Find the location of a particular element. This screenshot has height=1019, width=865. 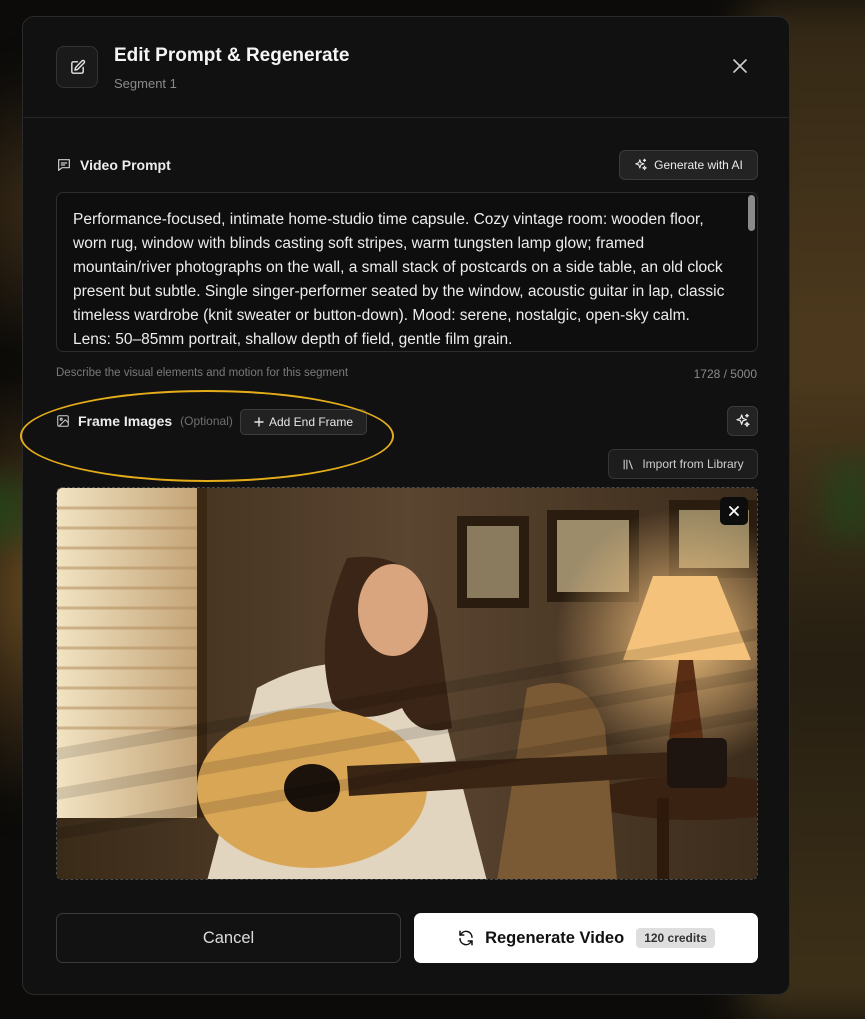

frame-images-label: Frame Images (Optional) is located at coordinates (144, 421).